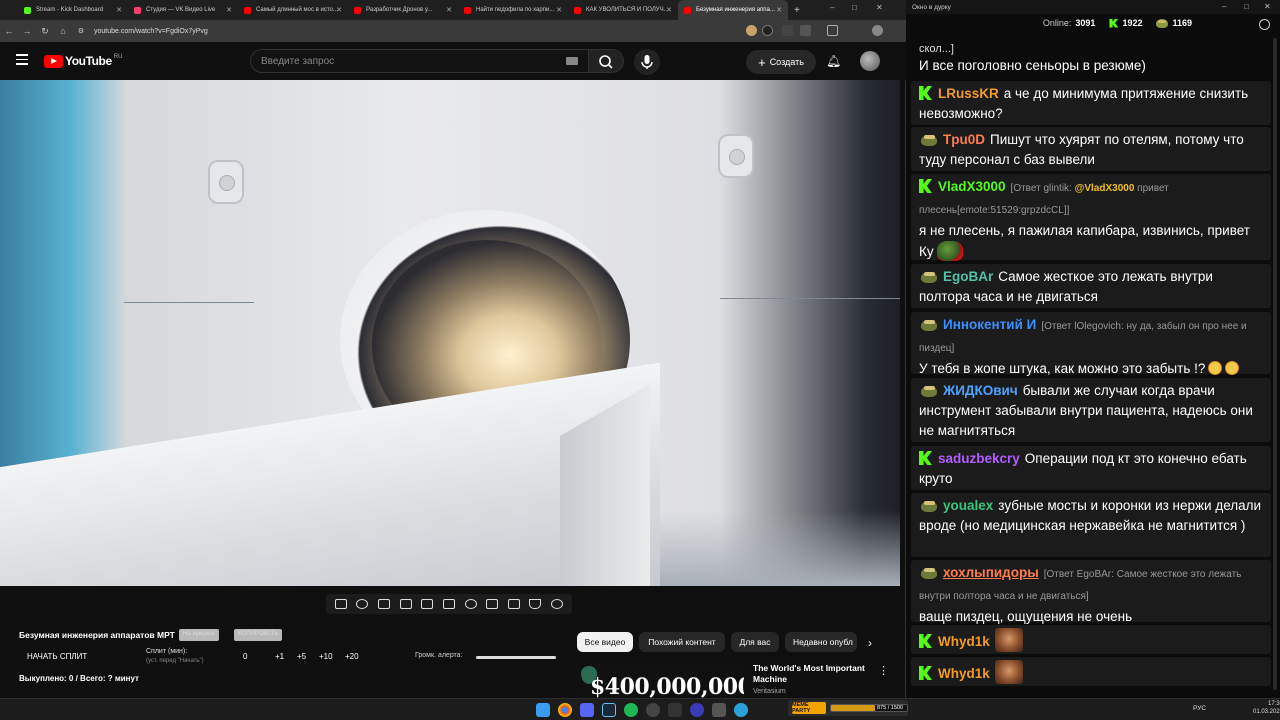  What do you see at coordinates (427, 604) in the screenshot?
I see `resize-icon` at bounding box center [427, 604].